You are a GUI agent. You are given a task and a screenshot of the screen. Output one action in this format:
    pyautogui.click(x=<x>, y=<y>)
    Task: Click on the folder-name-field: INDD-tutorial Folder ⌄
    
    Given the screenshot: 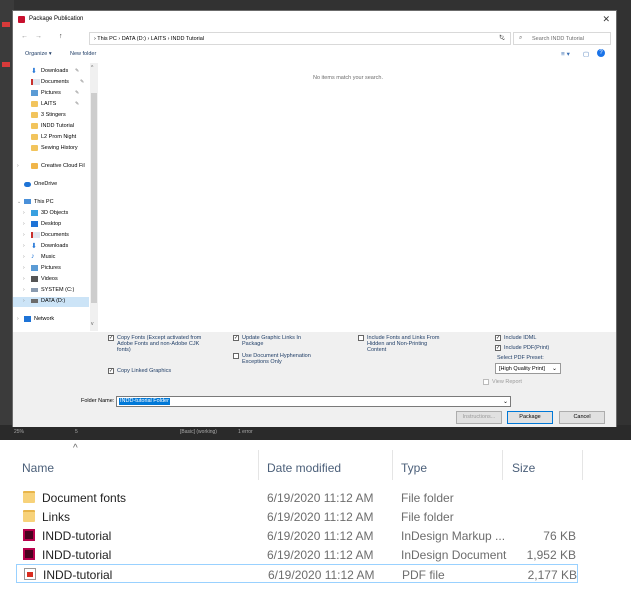 What is the action you would take?
    pyautogui.click(x=313, y=401)
    